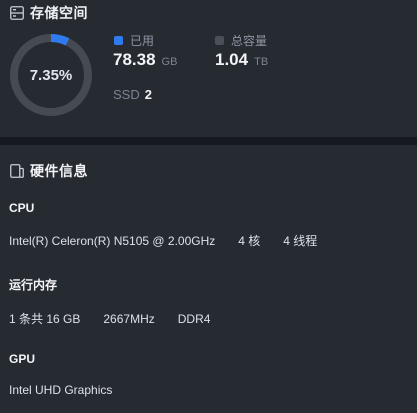 The height and width of the screenshot is (413, 417). I want to click on usage-percent: 7.35%, so click(51, 75).